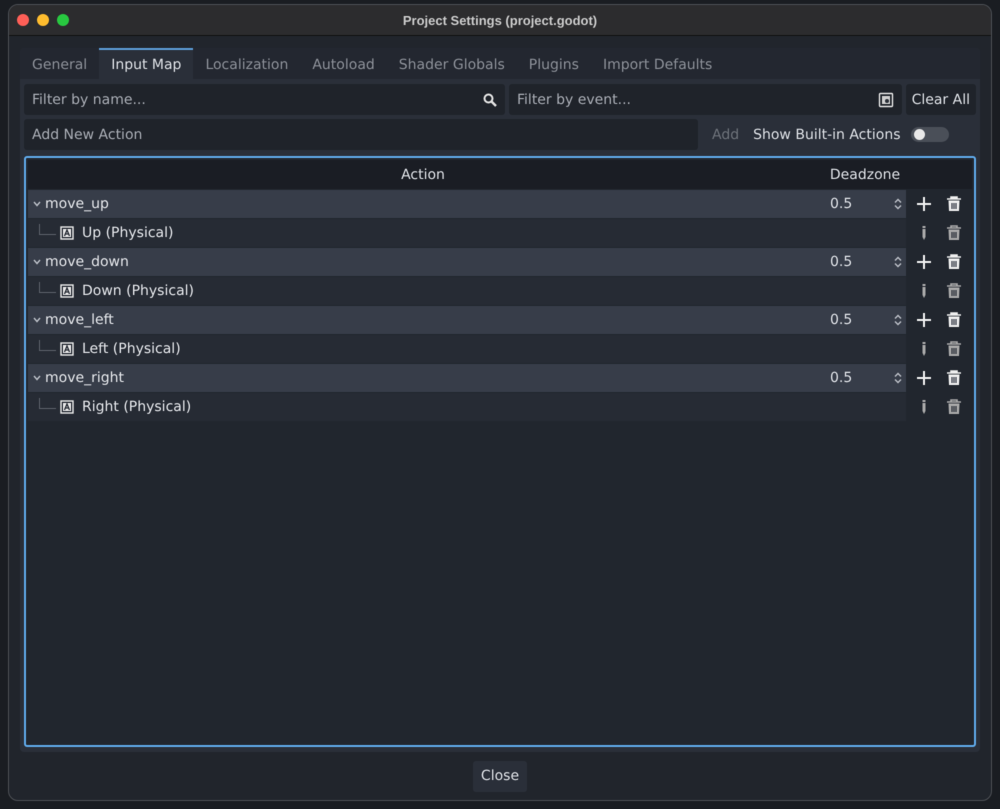 Image resolution: width=1000 pixels, height=809 pixels. What do you see at coordinates (500, 203) in the screenshot?
I see `action-row: move_up 0.5` at bounding box center [500, 203].